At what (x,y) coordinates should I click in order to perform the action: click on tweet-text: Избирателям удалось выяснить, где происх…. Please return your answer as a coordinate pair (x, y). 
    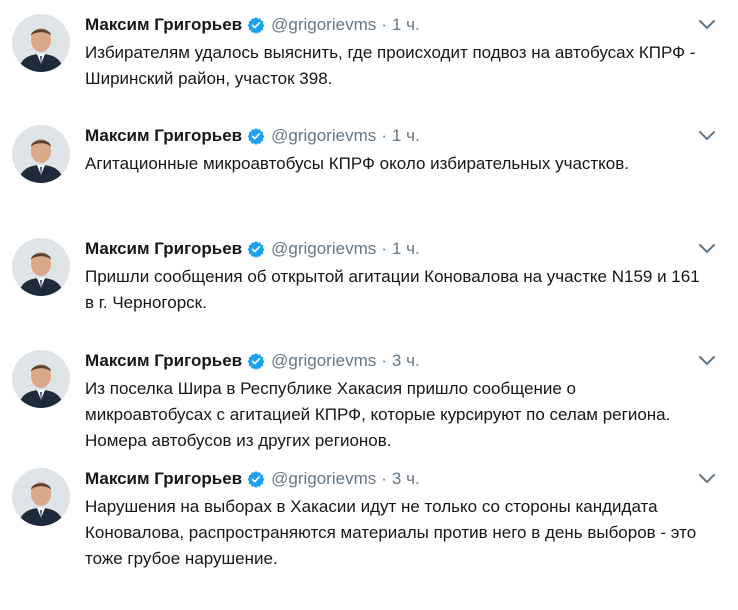
    Looking at the image, I should click on (390, 65).